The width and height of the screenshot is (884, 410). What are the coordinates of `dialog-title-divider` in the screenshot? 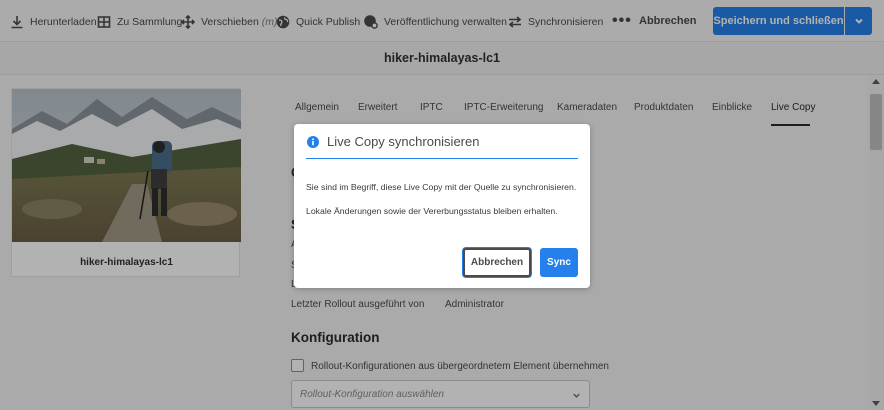 It's located at (442, 158).